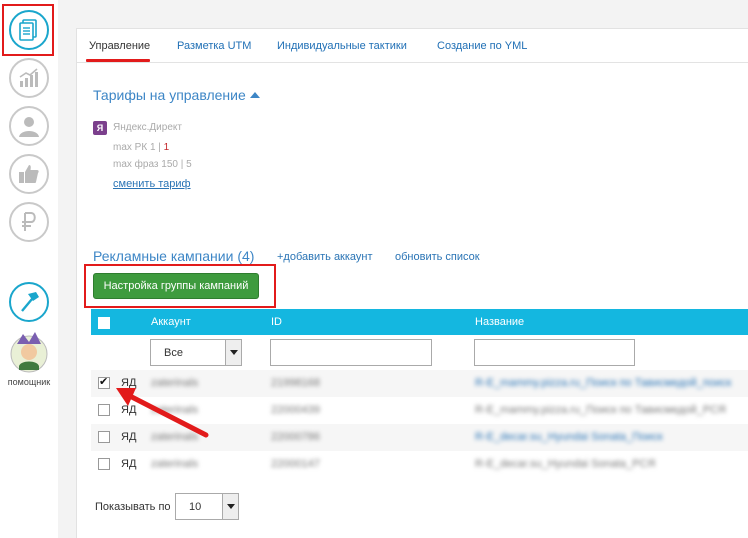 The height and width of the screenshot is (538, 748). I want to click on page-size-value: 10, so click(195, 507).